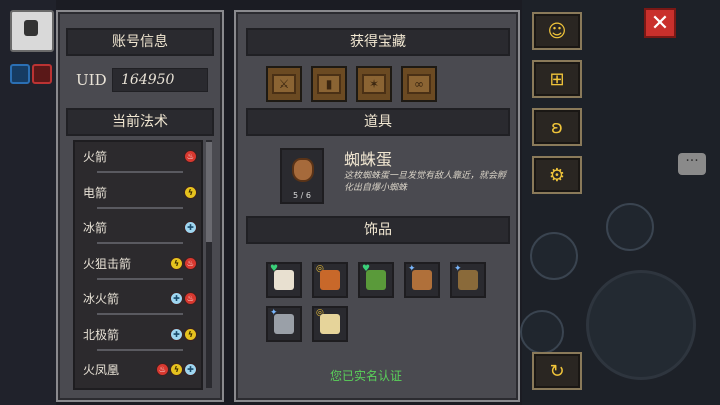 The width and height of the screenshot is (720, 405). What do you see at coordinates (42, 74) in the screenshot?
I see `debuff-icon` at bounding box center [42, 74].